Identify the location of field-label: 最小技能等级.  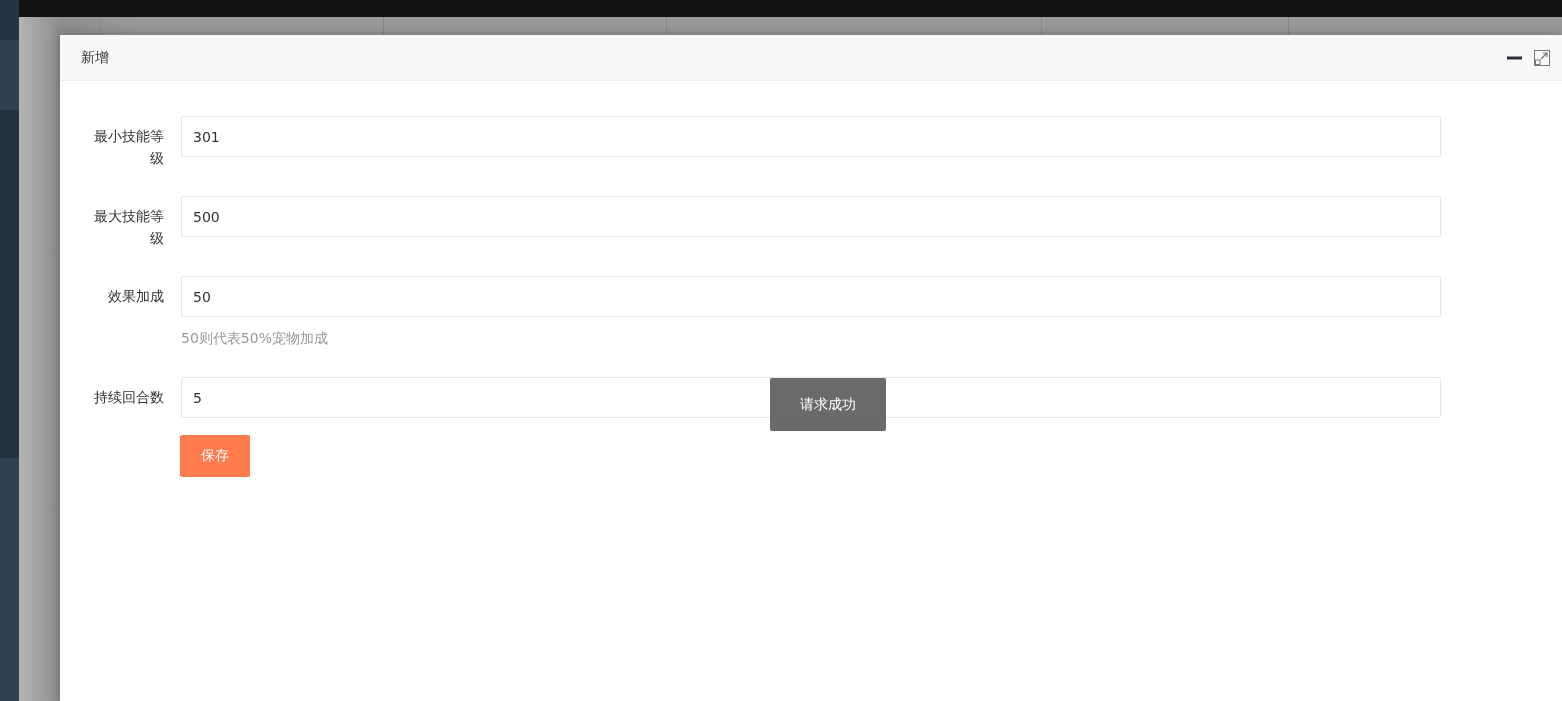
(128, 147).